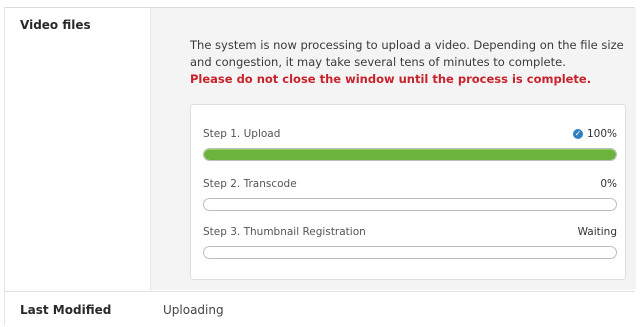  Describe the element at coordinates (410, 242) in the screenshot. I see `step-thumbnail: Step 3. Thumbnail Registration Waiting` at that location.